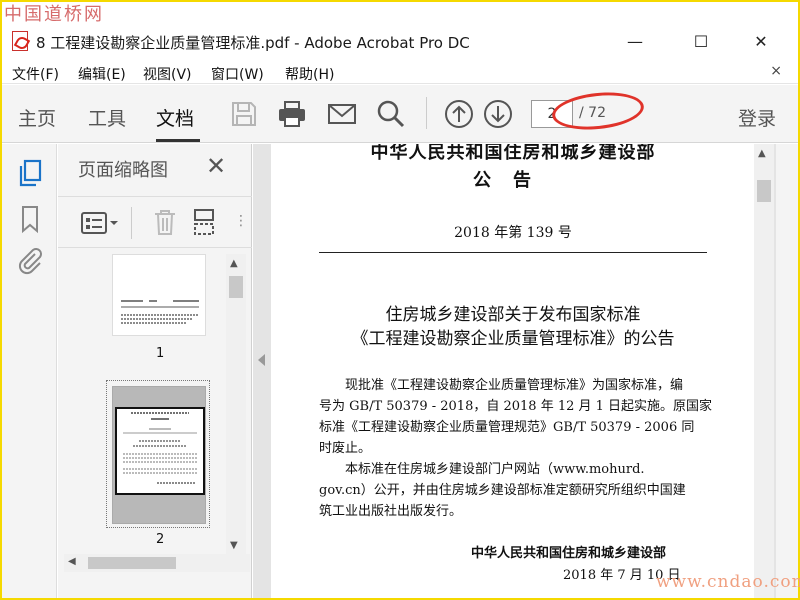  I want to click on thumbnail-label-1: 1, so click(160, 353).